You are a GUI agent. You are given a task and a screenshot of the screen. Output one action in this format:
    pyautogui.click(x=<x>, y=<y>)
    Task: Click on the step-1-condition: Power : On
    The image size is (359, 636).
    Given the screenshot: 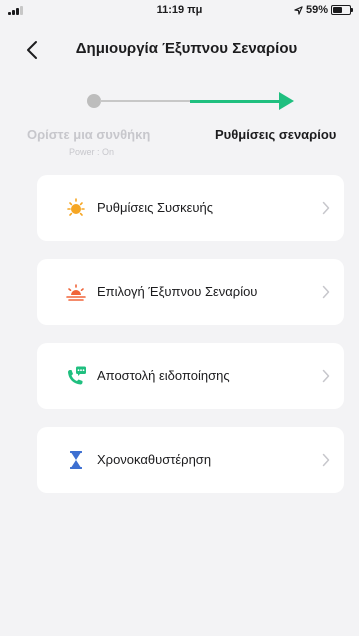 What is the action you would take?
    pyautogui.click(x=92, y=152)
    